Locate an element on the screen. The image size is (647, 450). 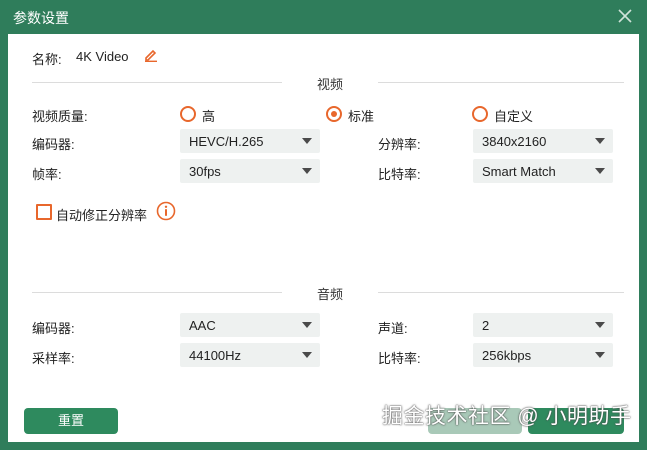
audio-bitrate-select: 256kbps is located at coordinates (543, 355).